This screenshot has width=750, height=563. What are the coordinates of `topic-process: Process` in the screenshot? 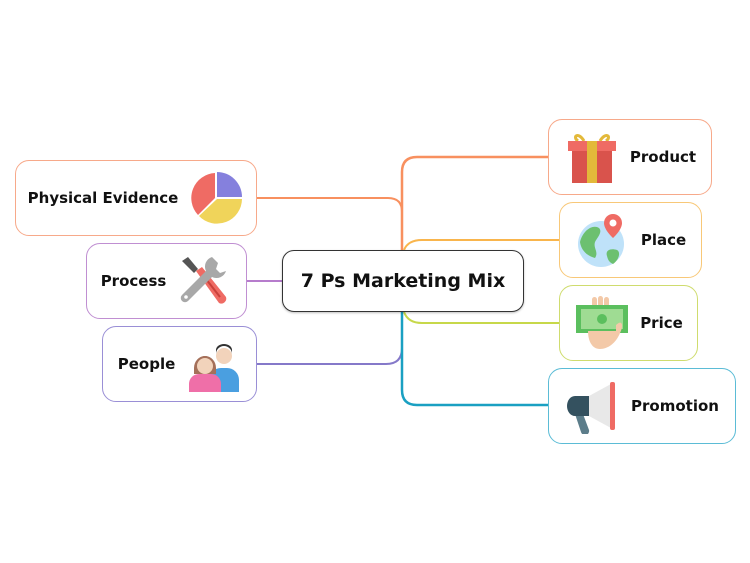 It's located at (166, 281).